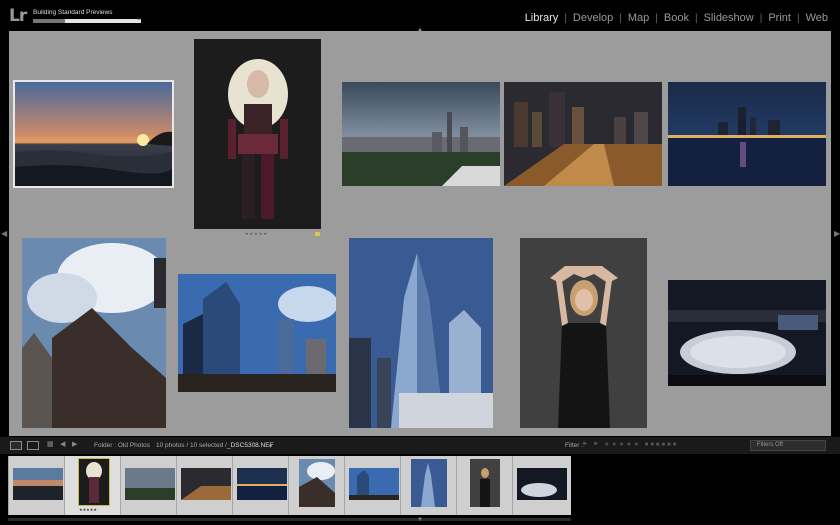  Describe the element at coordinates (139, 20) in the screenshot. I see `cancel-task-icon: ×` at that location.